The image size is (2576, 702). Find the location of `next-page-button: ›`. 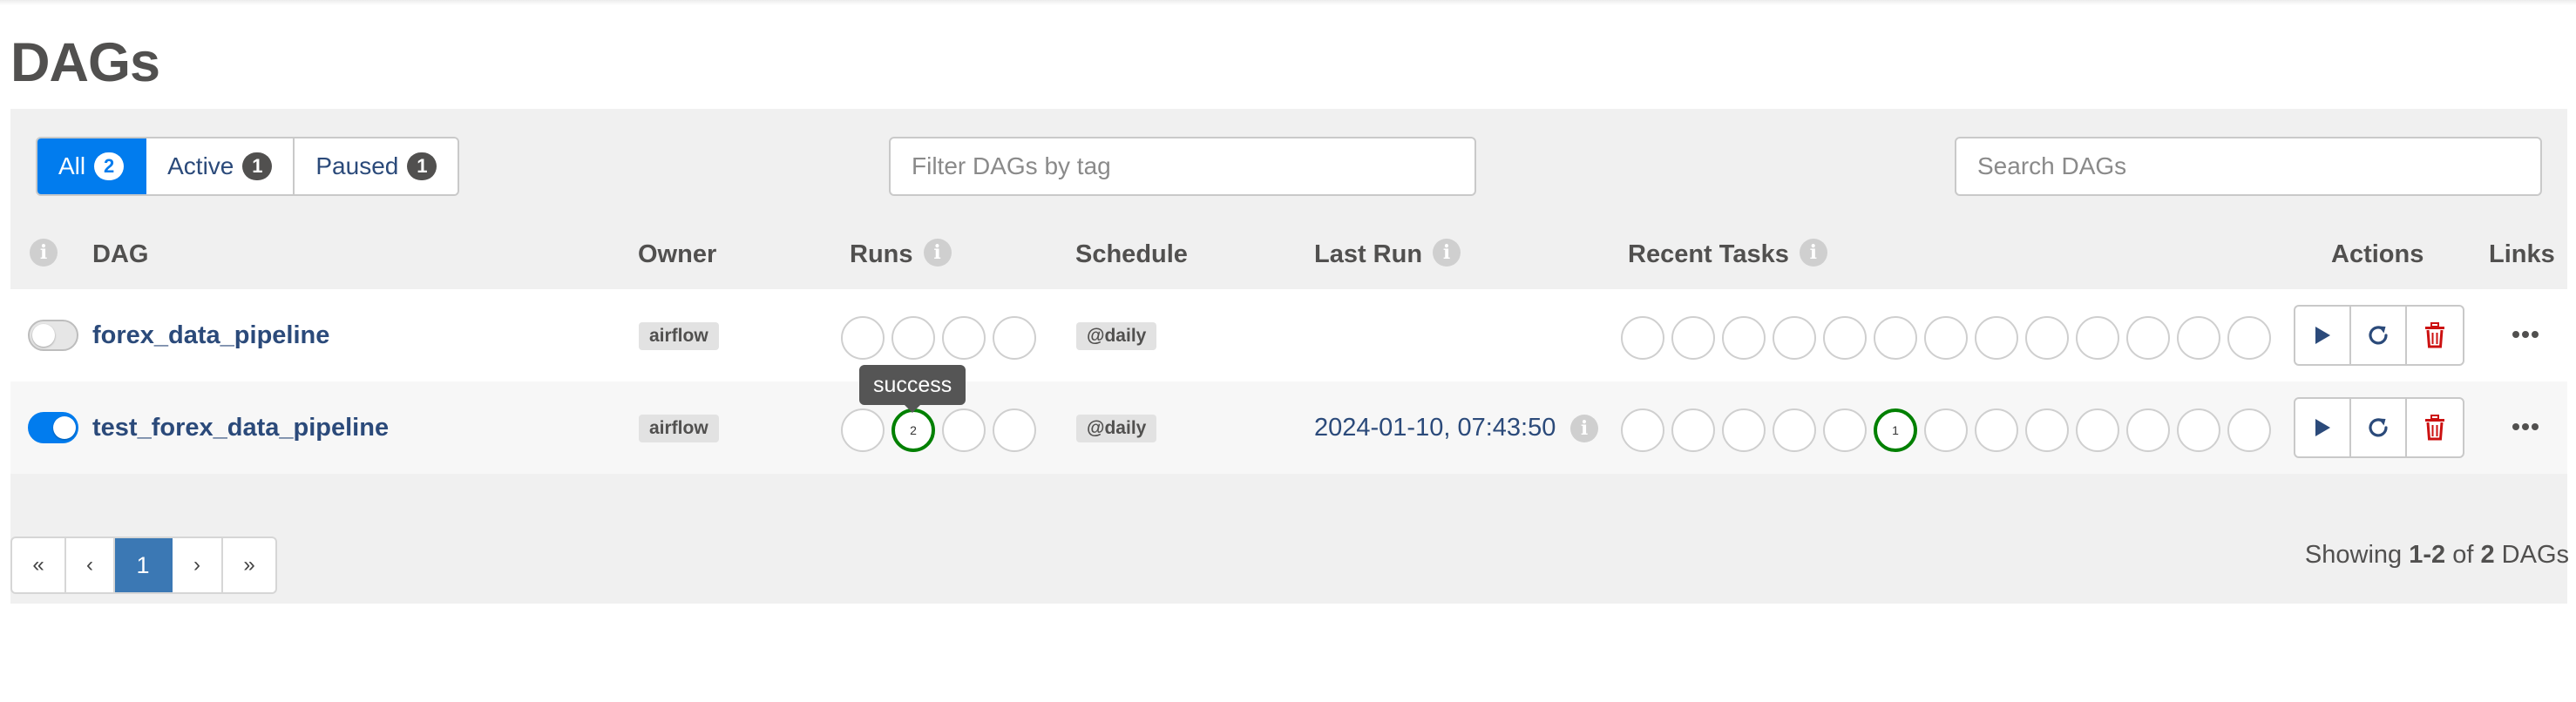

next-page-button: › is located at coordinates (198, 565).